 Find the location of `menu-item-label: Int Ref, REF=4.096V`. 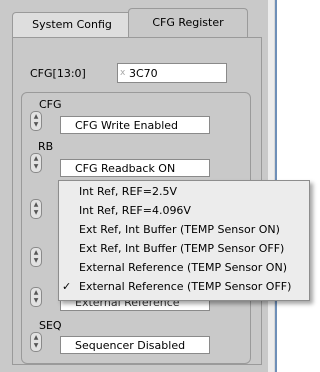

menu-item-label: Int Ref, REF=4.096V is located at coordinates (135, 210).